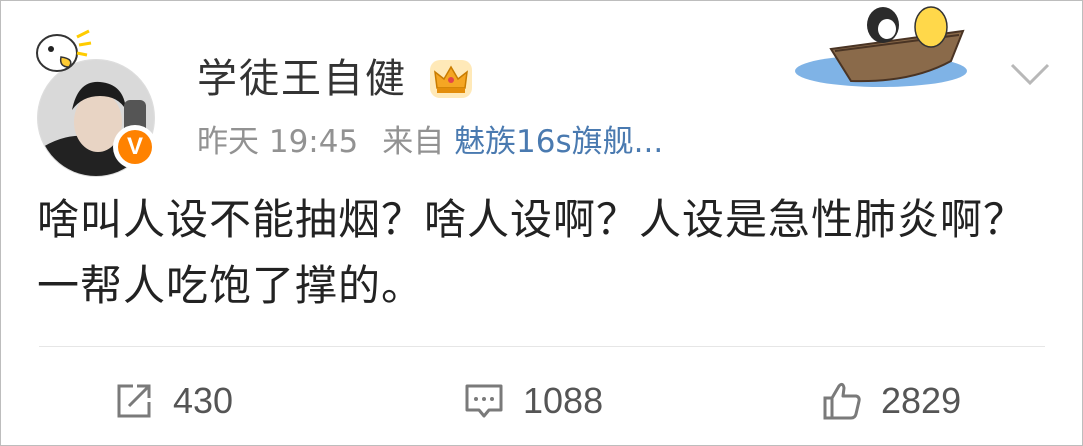  What do you see at coordinates (451, 79) in the screenshot?
I see `crown-icon` at bounding box center [451, 79].